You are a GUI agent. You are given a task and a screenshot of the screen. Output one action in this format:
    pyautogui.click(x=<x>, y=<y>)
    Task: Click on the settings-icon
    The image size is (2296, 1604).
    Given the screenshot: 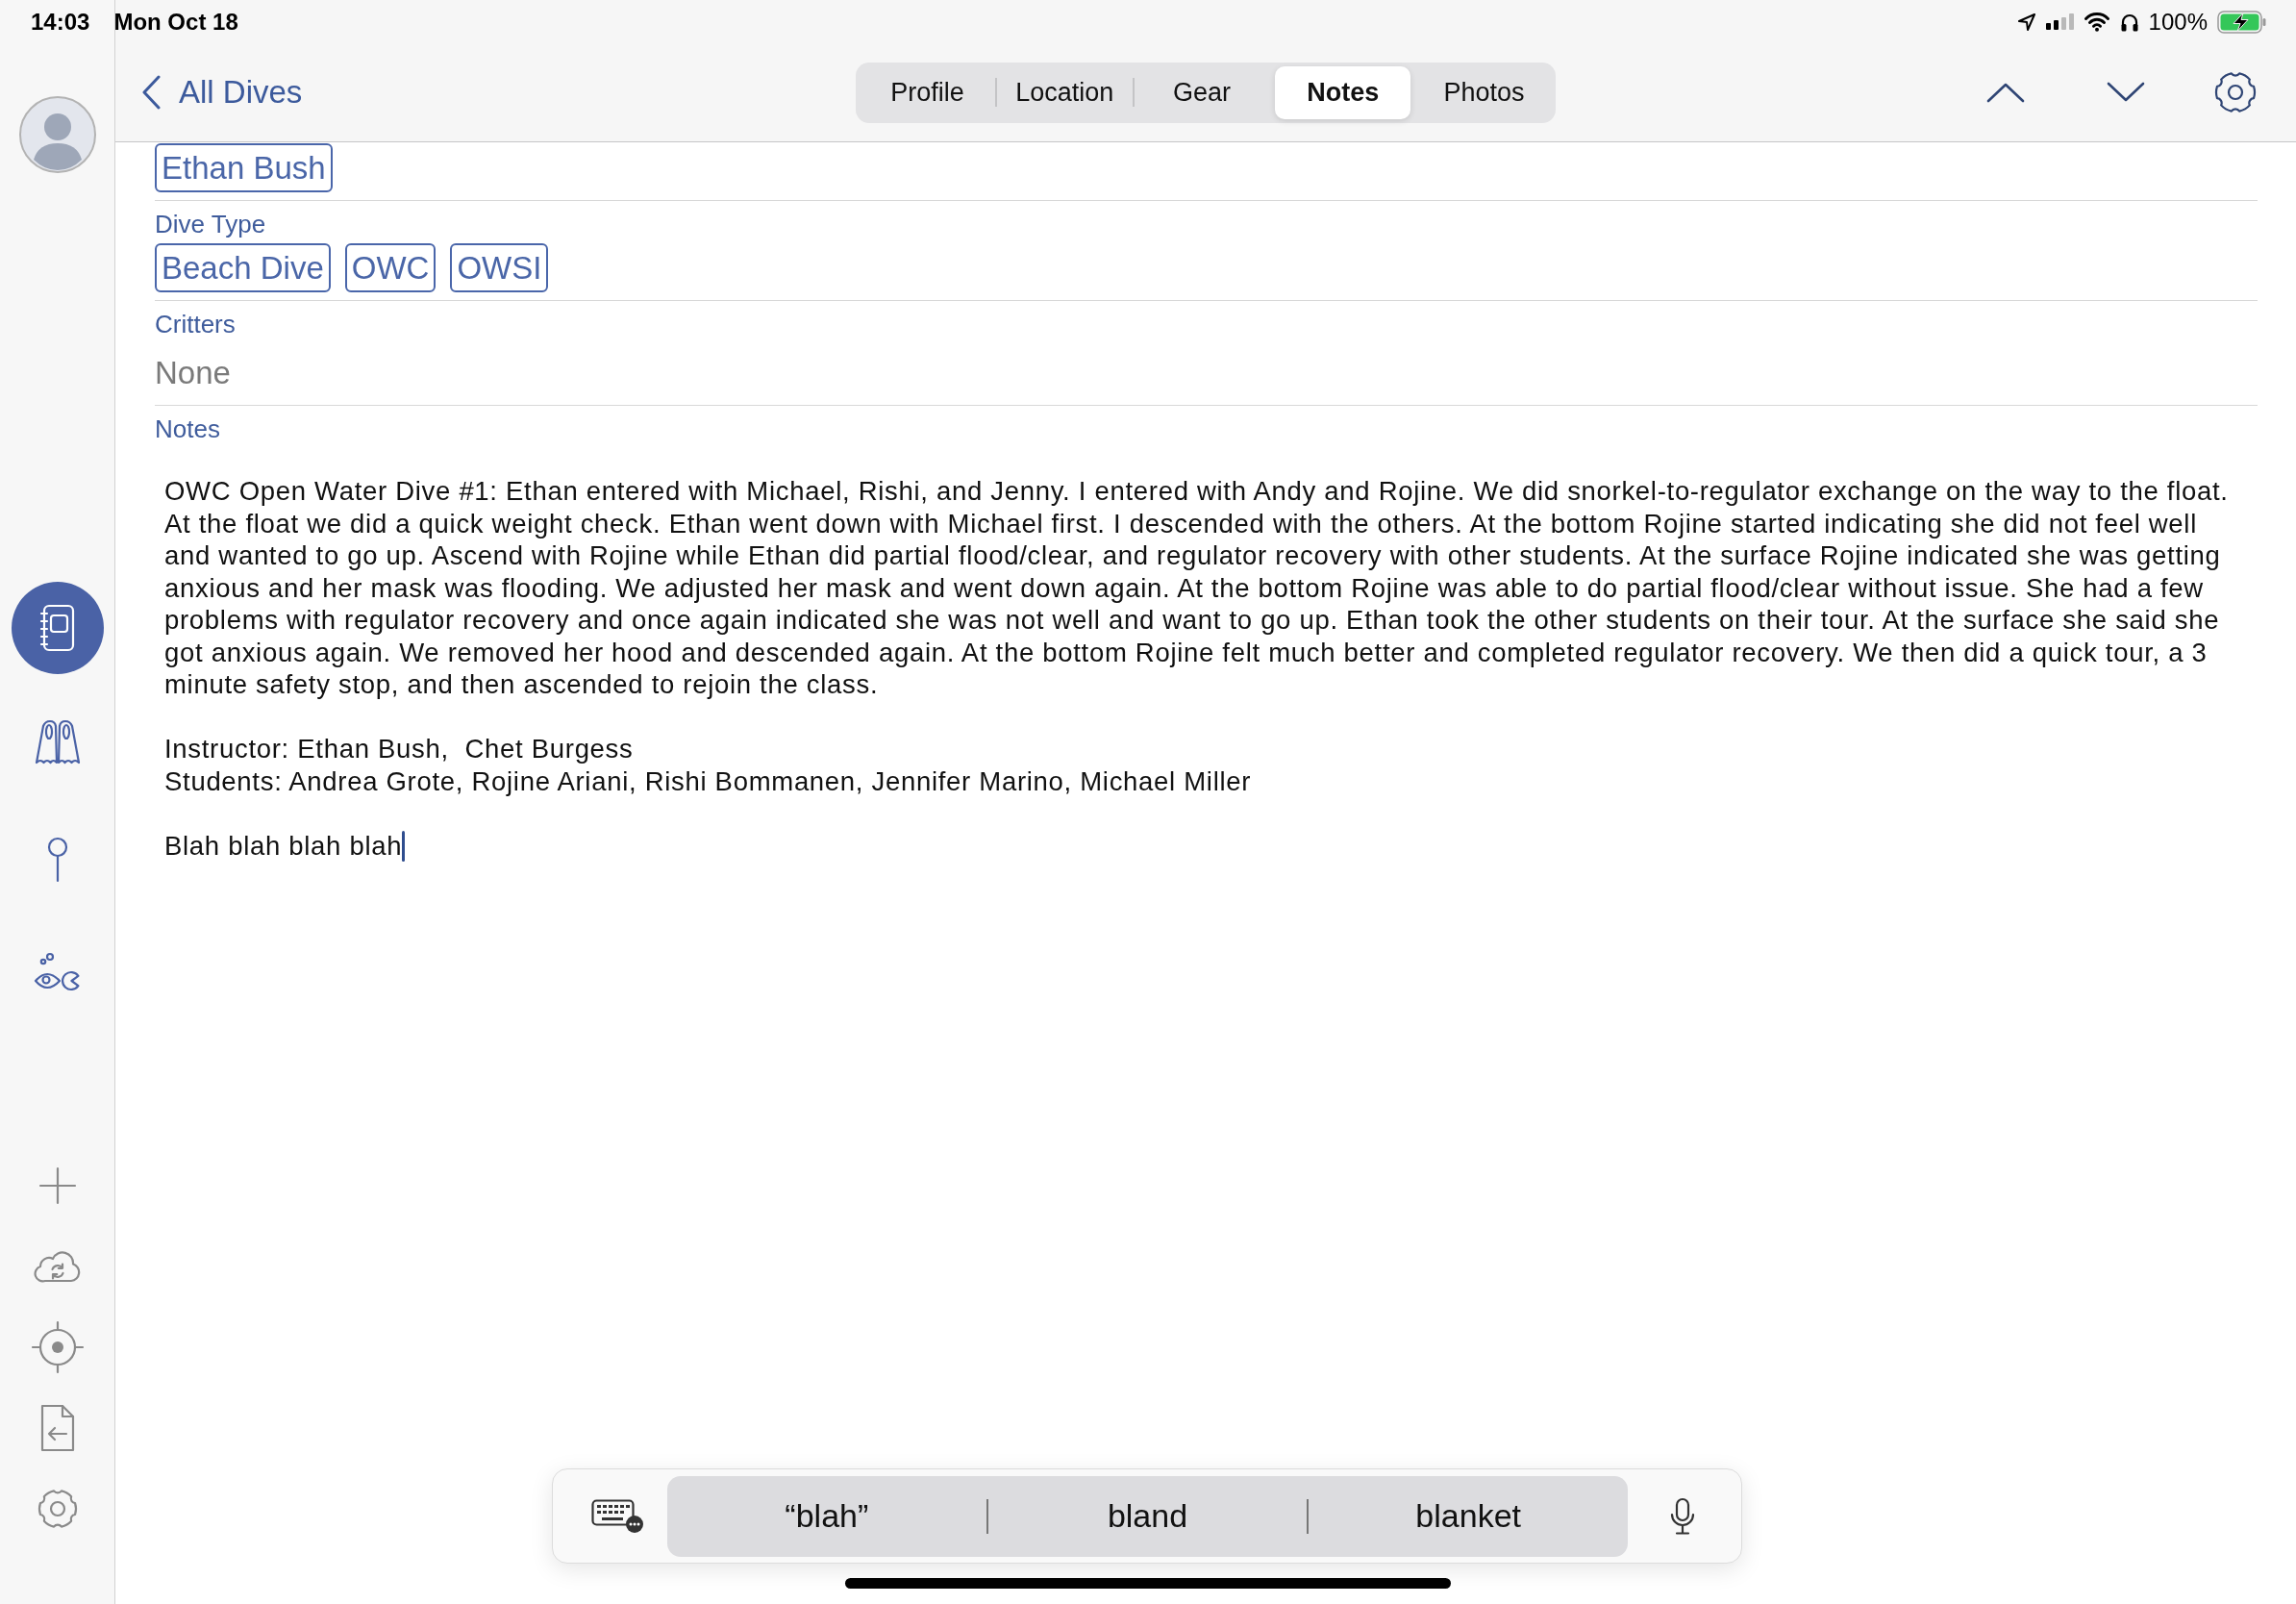 What is the action you would take?
    pyautogui.click(x=2235, y=92)
    